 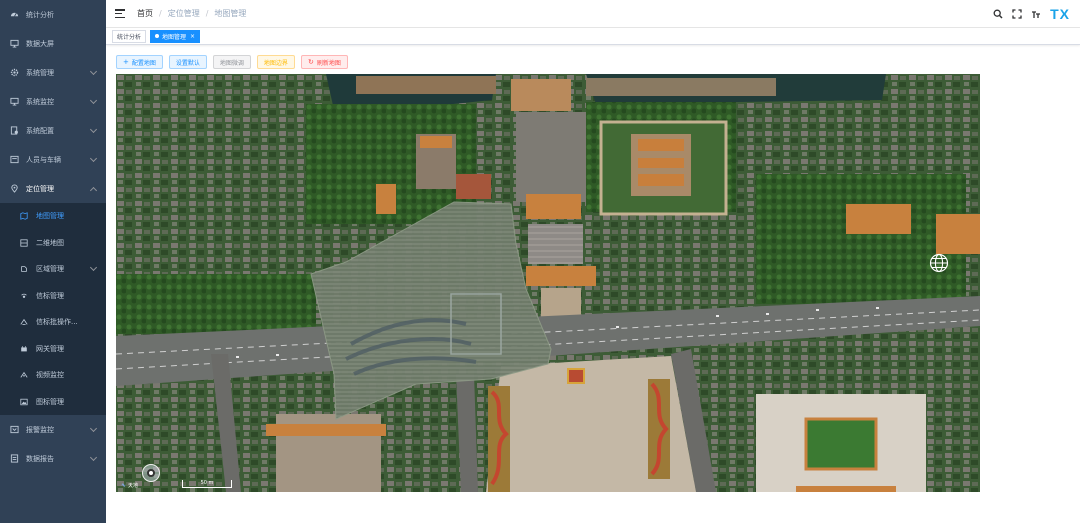 I want to click on report-icon, so click(x=14, y=458).